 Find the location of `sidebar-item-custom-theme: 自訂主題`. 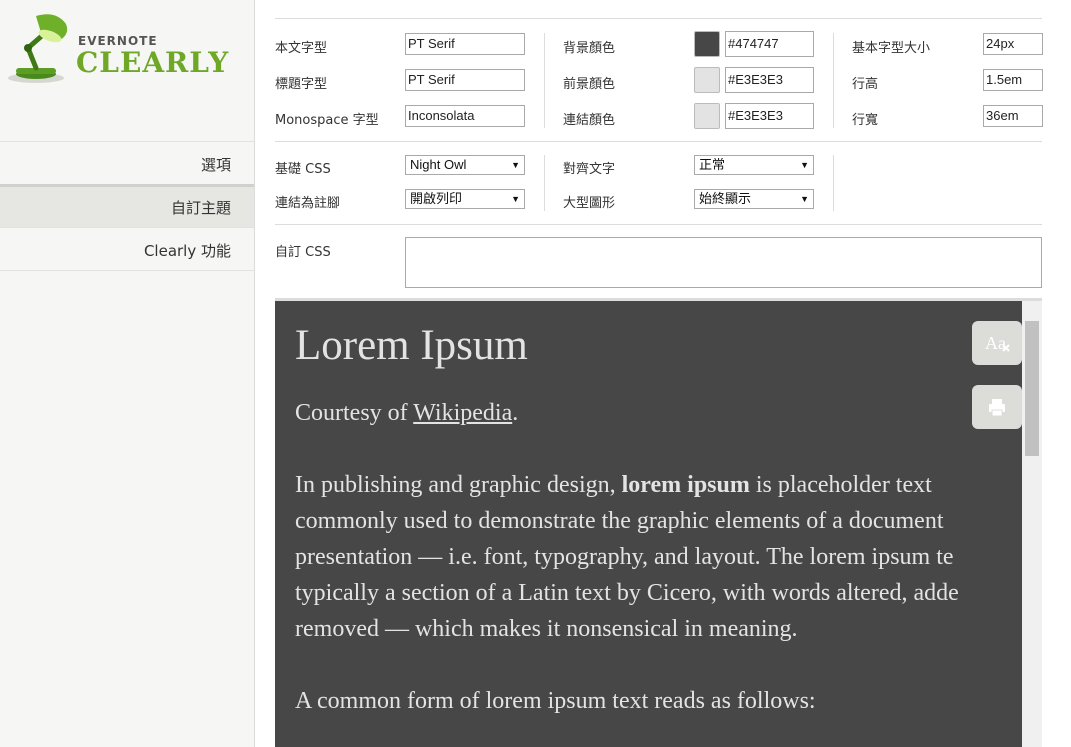

sidebar-item-custom-theme: 自訂主題 is located at coordinates (127, 205).